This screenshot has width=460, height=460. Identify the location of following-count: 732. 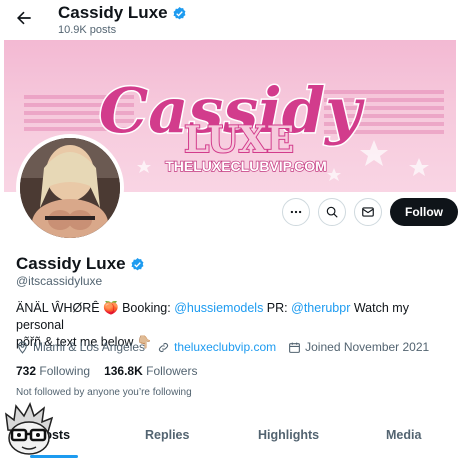
(26, 371).